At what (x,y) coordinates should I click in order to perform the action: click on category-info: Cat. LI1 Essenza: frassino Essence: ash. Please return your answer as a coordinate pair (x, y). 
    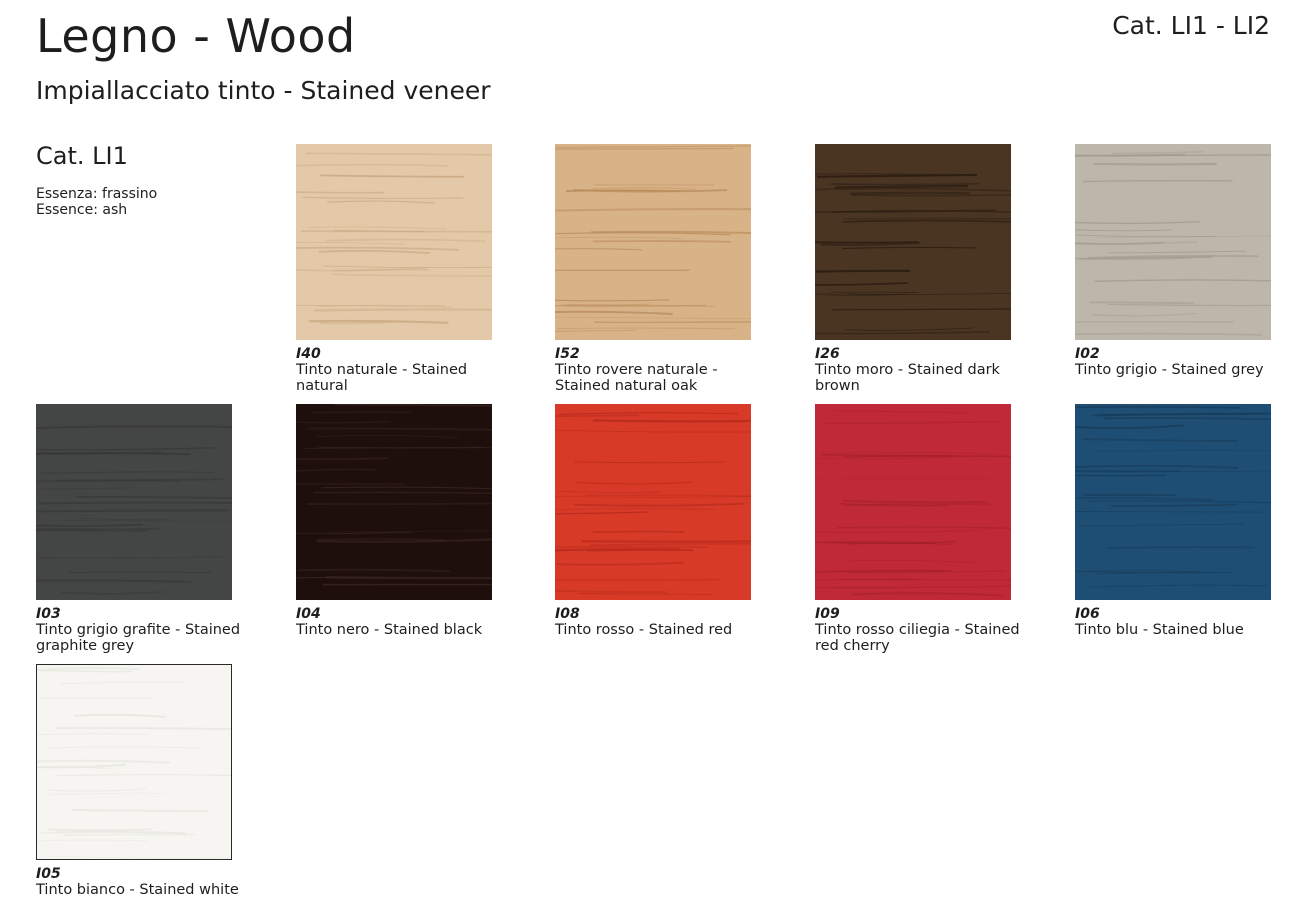
    Looking at the image, I should click on (156, 179).